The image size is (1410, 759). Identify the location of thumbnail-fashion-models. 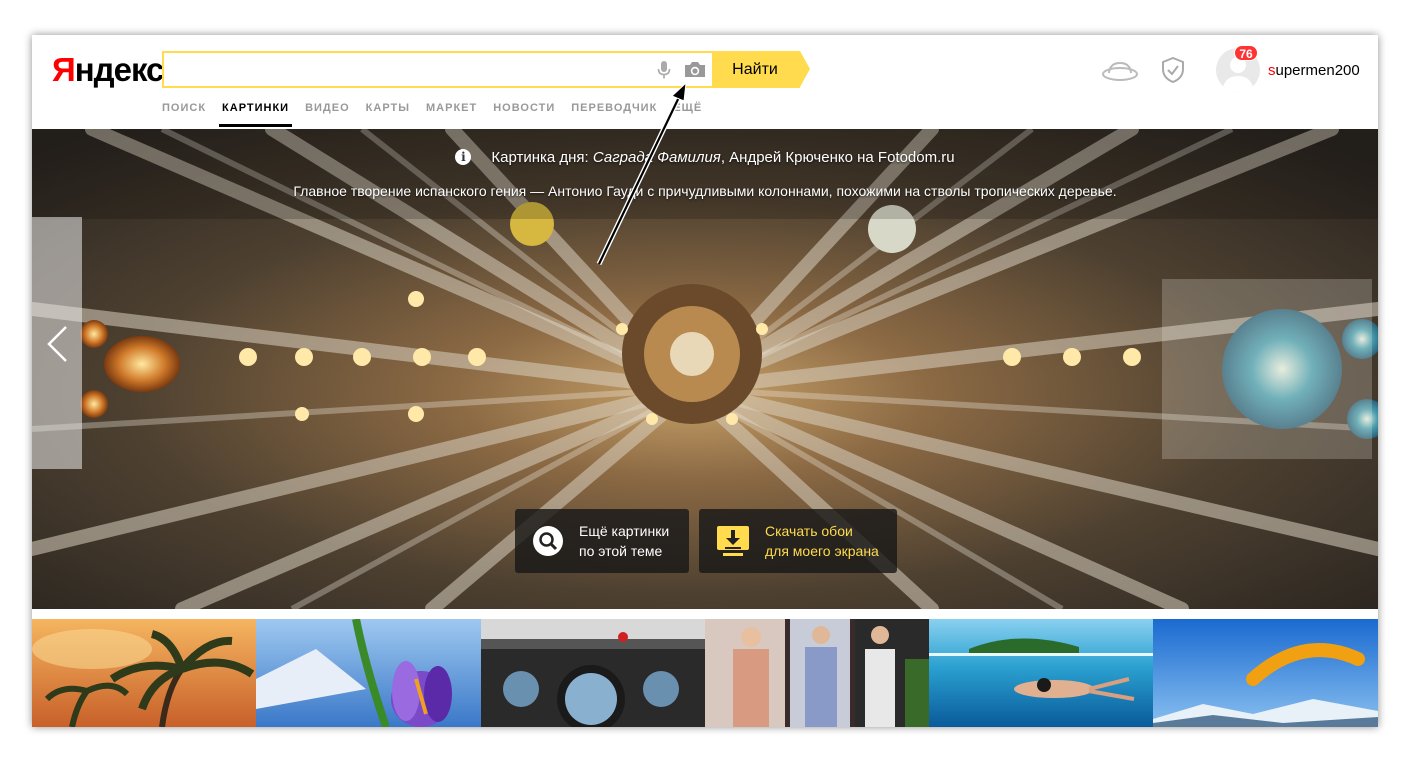
(817, 673).